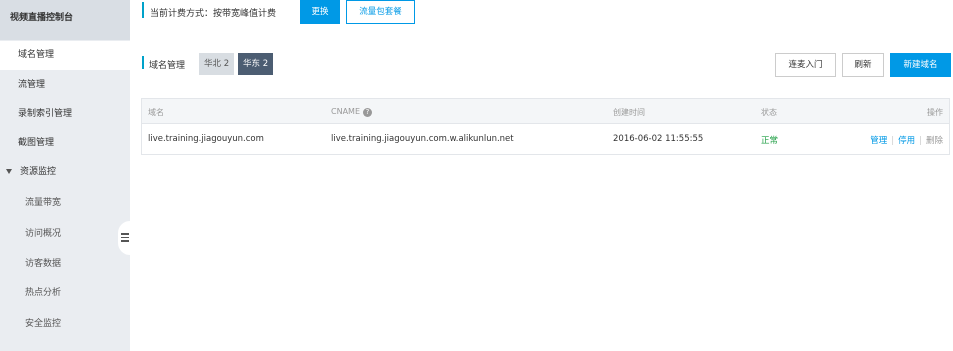 The image size is (953, 351). I want to click on new-domain-button: 新建域名, so click(920, 65).